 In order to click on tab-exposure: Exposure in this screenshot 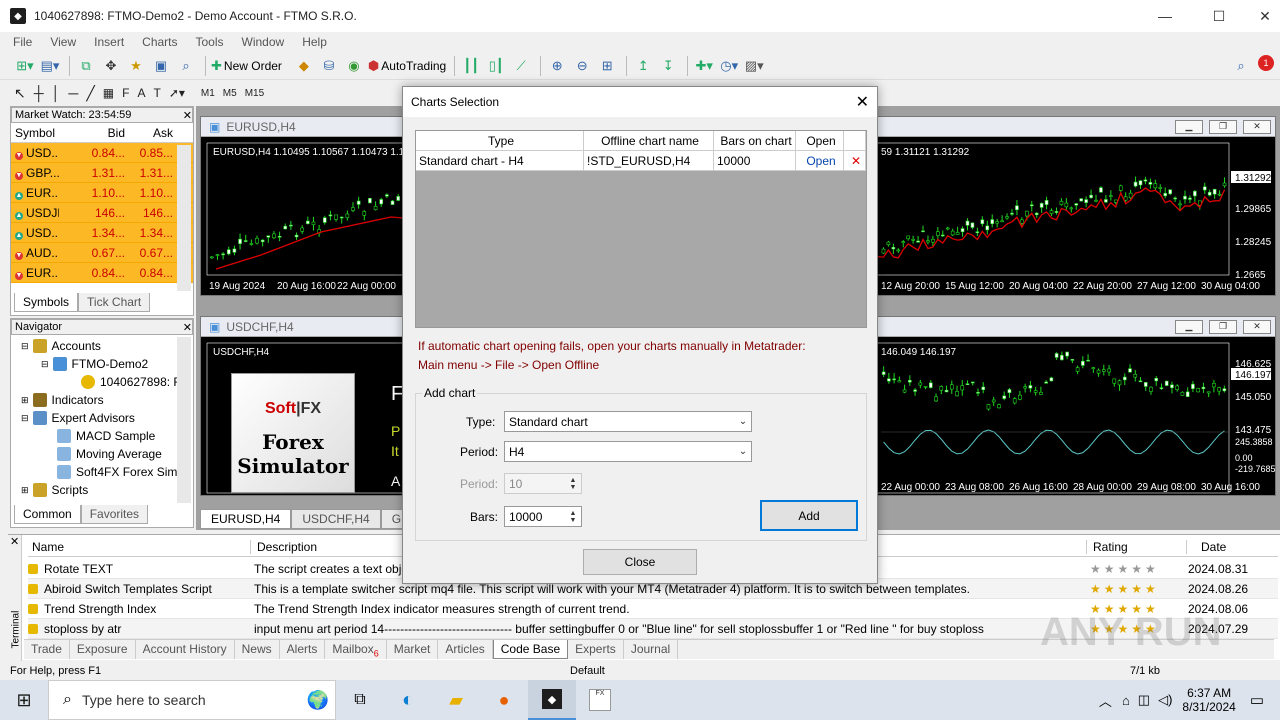, I will do `click(103, 649)`.